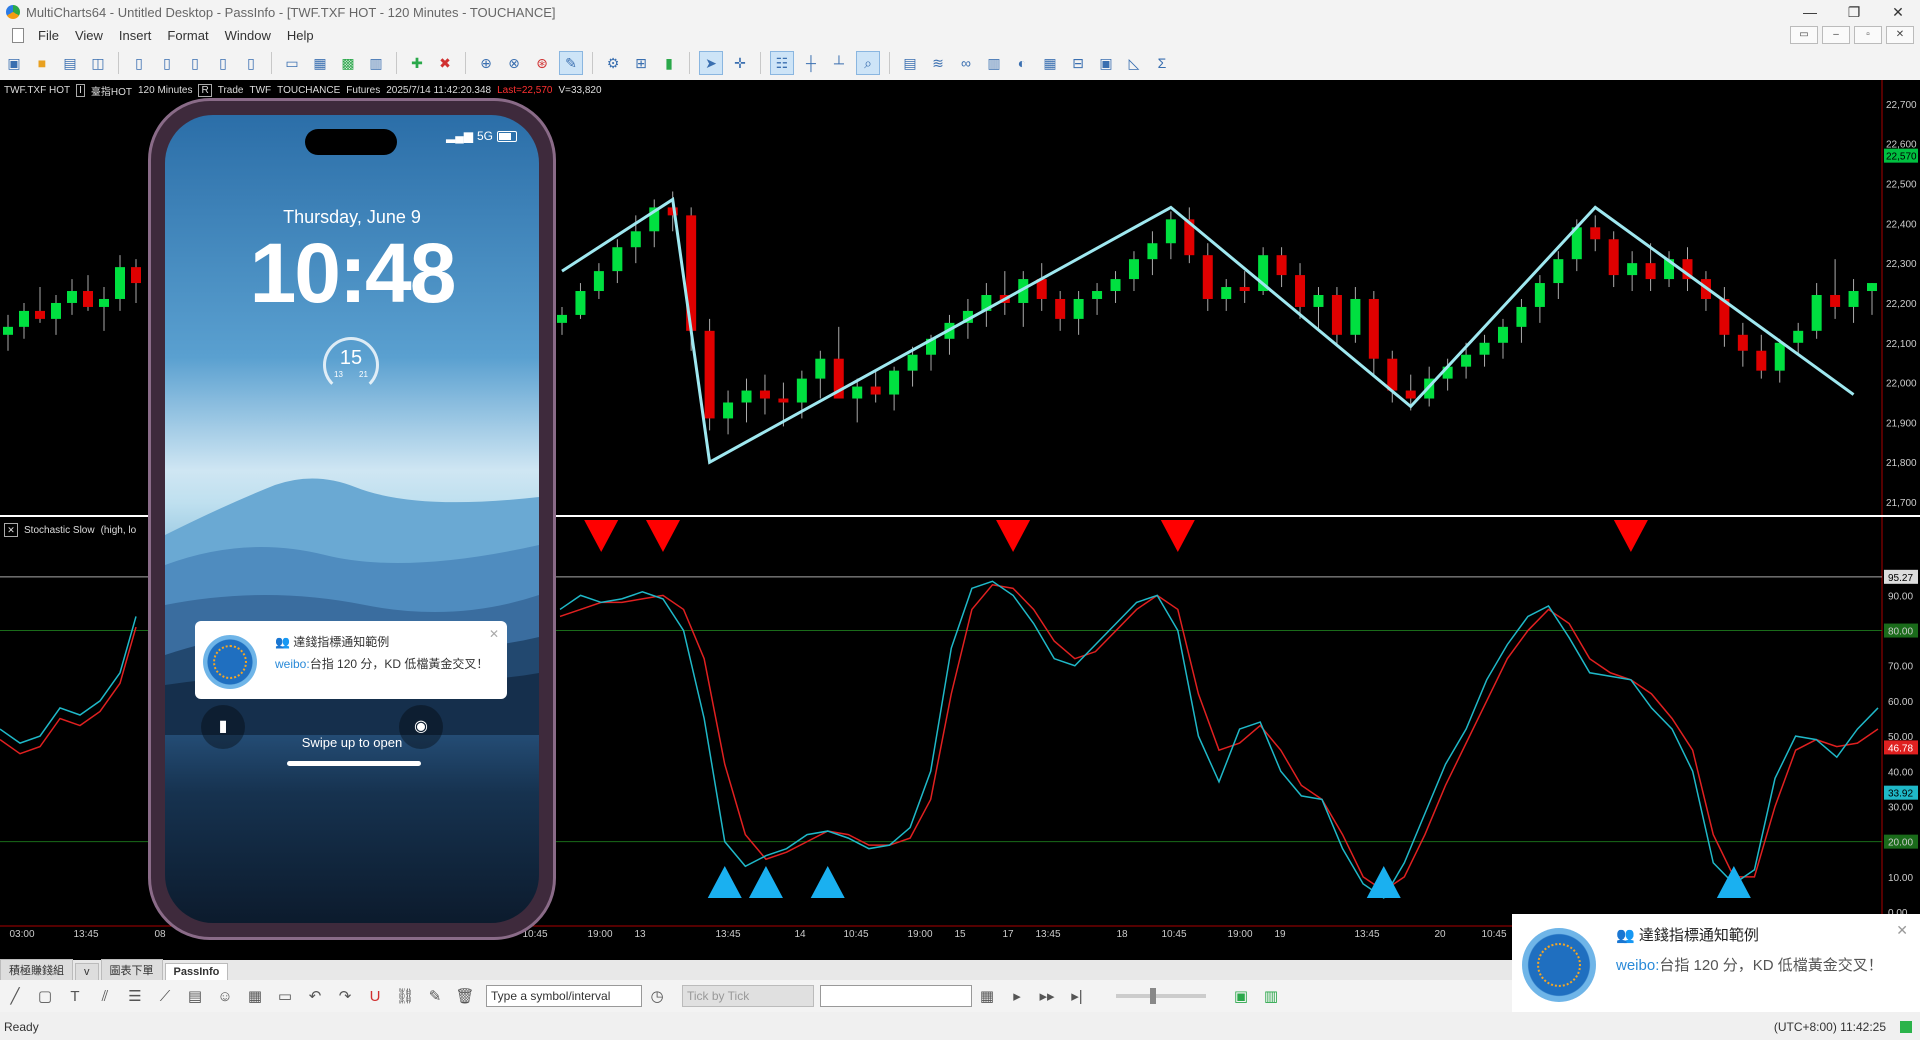 This screenshot has width=1920, height=1040. I want to click on gann-fan-icon: ⟋, so click(165, 996).